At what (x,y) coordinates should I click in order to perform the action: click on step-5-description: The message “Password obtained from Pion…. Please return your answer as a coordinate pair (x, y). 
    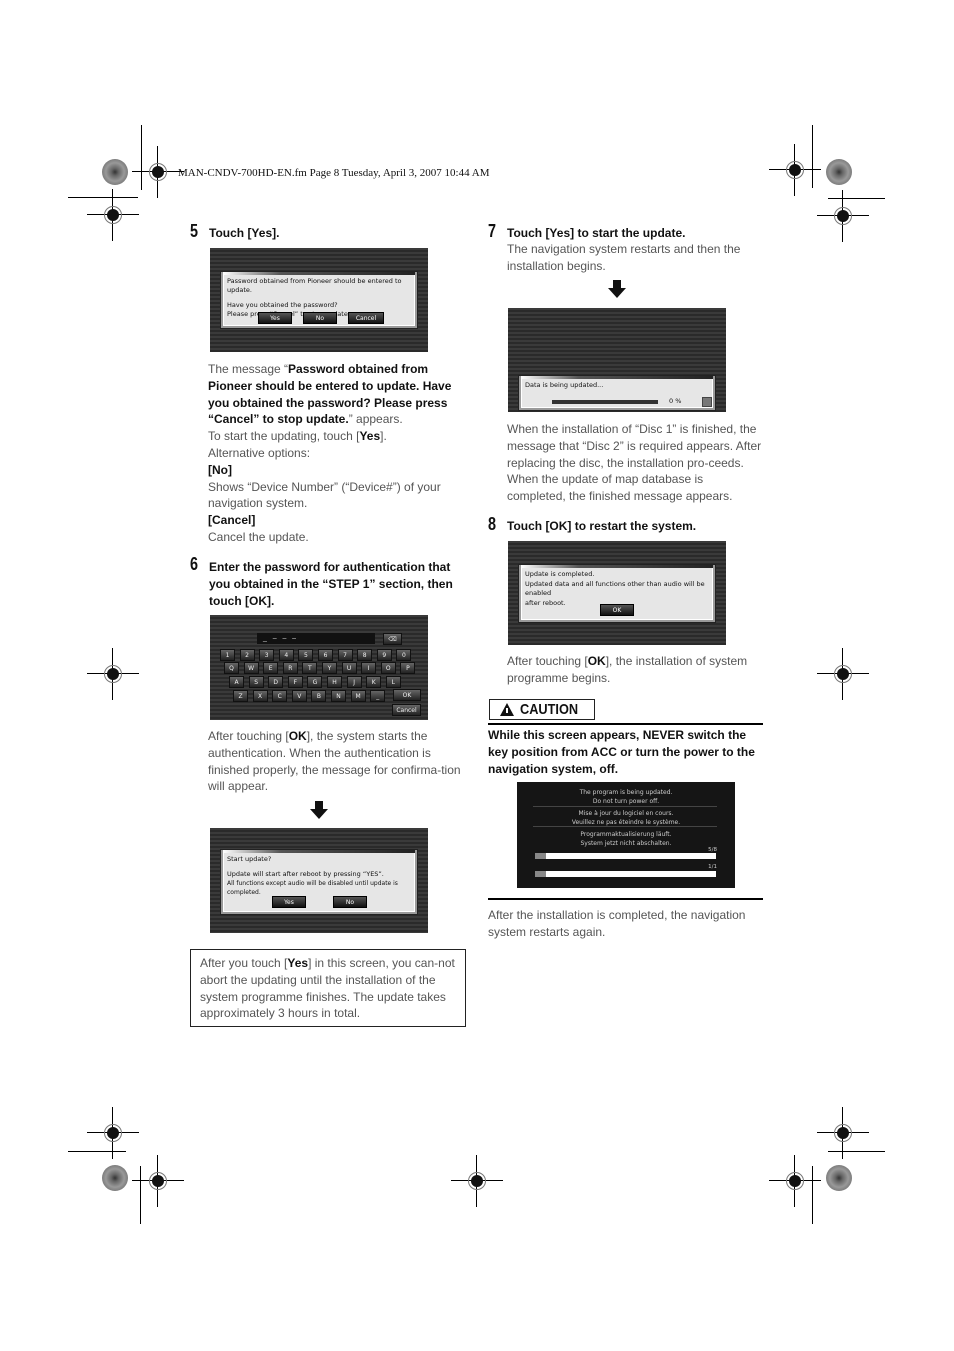
    Looking at the image, I should click on (338, 453).